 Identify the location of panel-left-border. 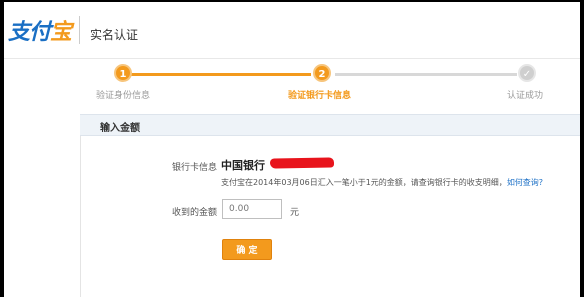
(80, 216).